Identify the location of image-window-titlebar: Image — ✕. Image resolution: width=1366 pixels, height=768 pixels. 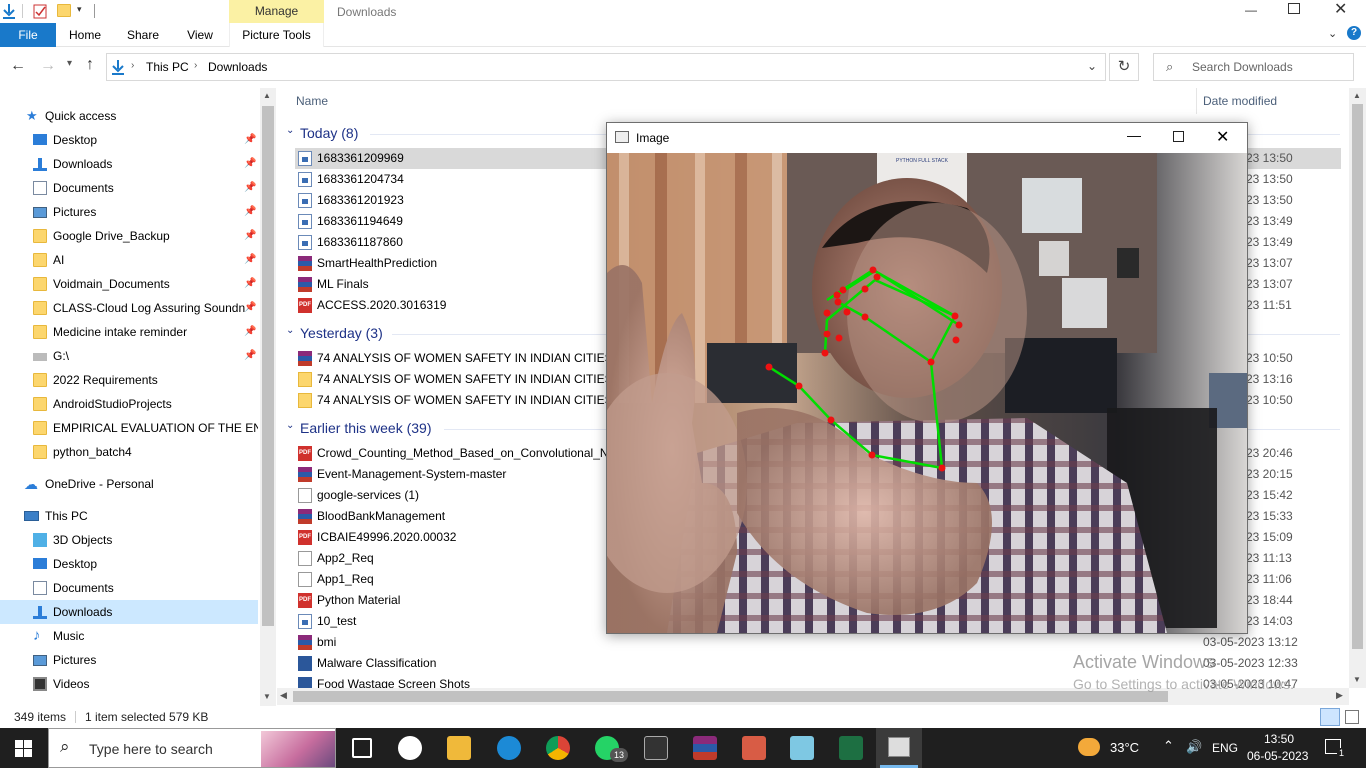
(927, 138).